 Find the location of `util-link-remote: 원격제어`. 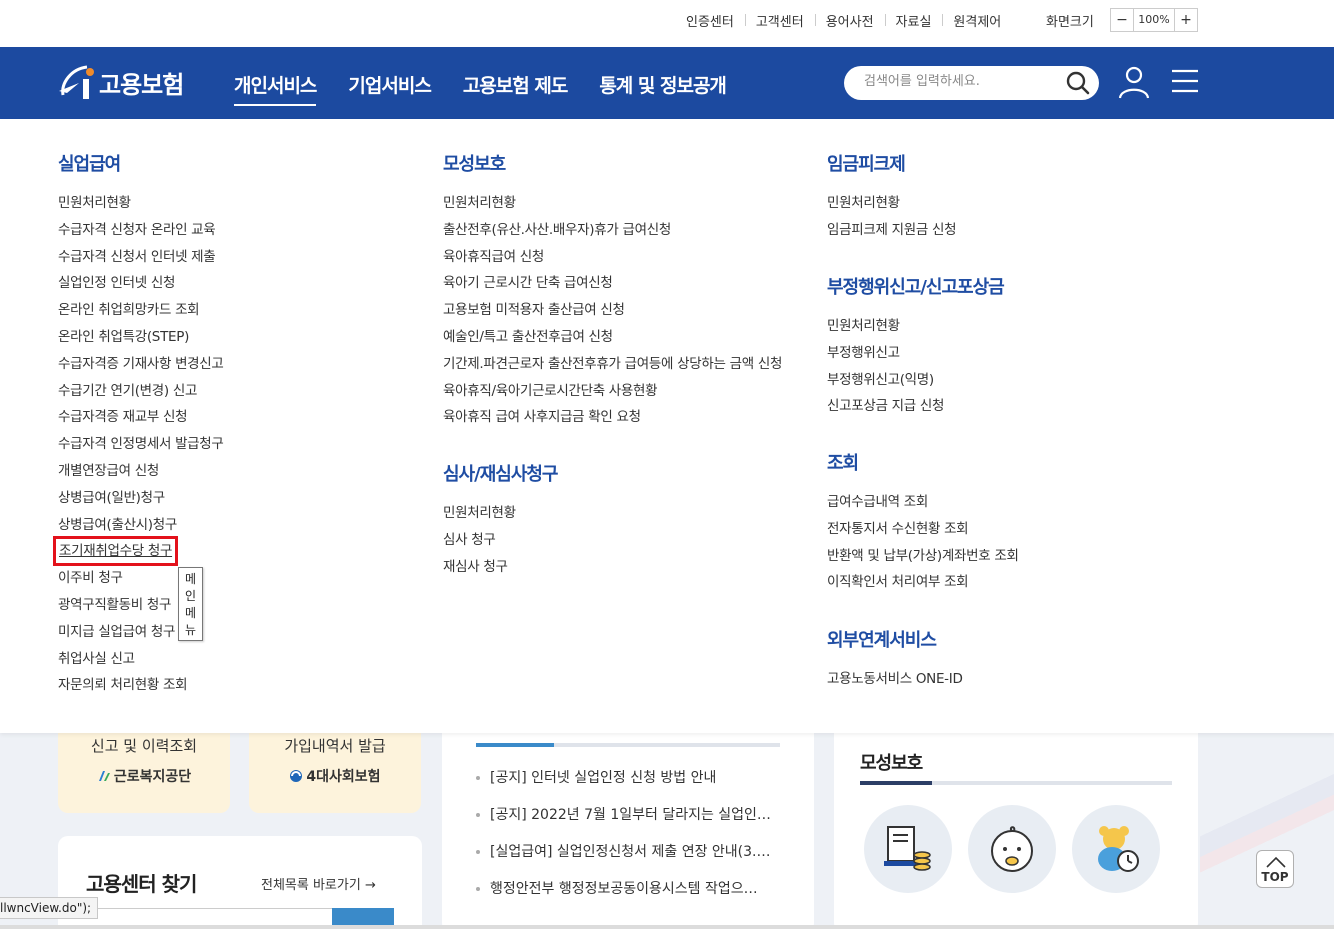

util-link-remote: 원격제어 is located at coordinates (977, 20).